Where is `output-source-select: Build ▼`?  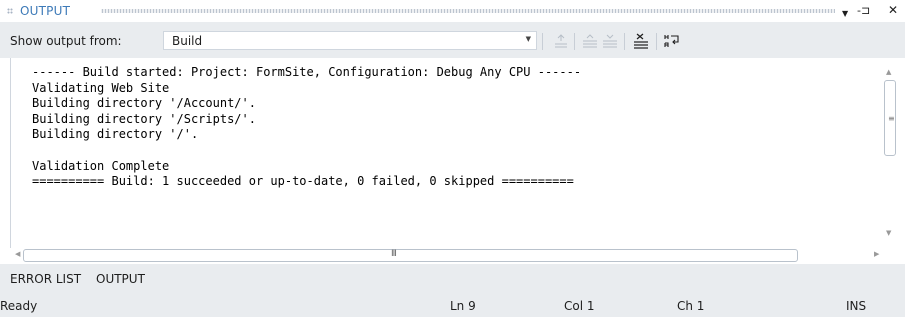 output-source-select: Build ▼ is located at coordinates (350, 40).